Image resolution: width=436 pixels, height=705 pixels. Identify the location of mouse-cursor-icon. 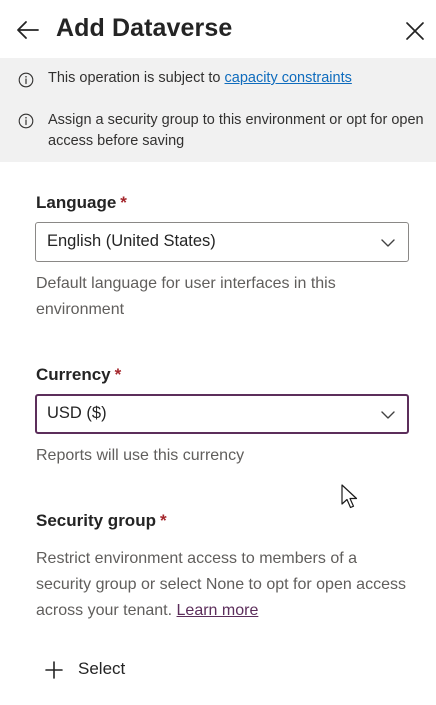
(349, 496).